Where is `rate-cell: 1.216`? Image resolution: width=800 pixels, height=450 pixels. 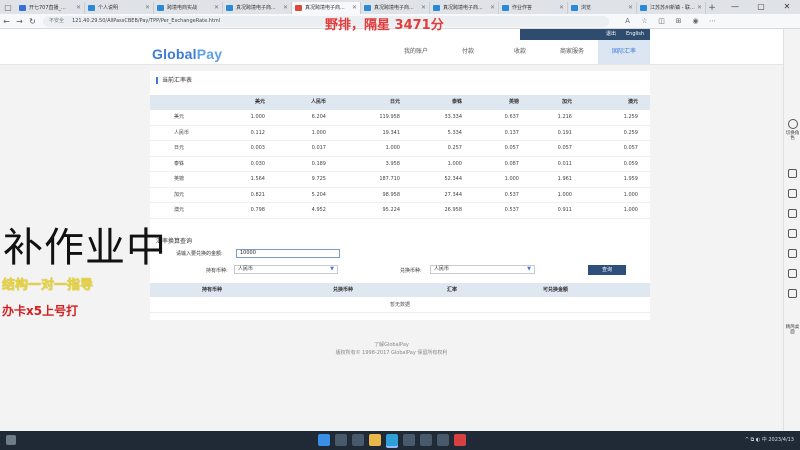
rate-cell: 1.216 is located at coordinates (564, 117).